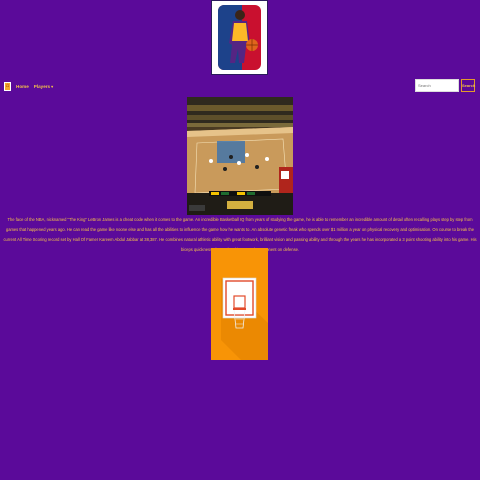 The height and width of the screenshot is (480, 480). What do you see at coordinates (468, 85) in the screenshot?
I see `search-button: Search` at bounding box center [468, 85].